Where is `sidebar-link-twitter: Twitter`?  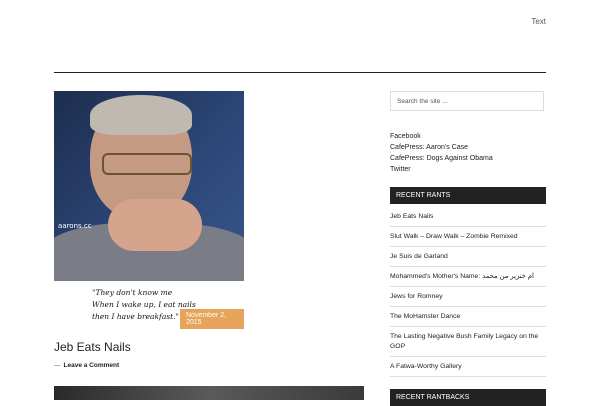 sidebar-link-twitter: Twitter is located at coordinates (468, 169).